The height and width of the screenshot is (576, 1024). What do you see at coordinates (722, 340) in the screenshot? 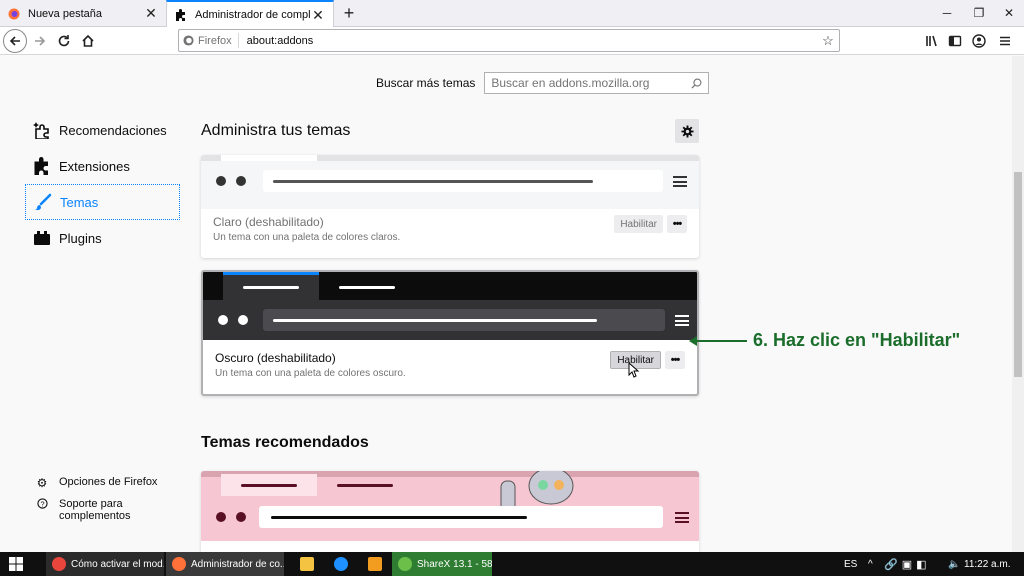
I see `arrow-line` at bounding box center [722, 340].